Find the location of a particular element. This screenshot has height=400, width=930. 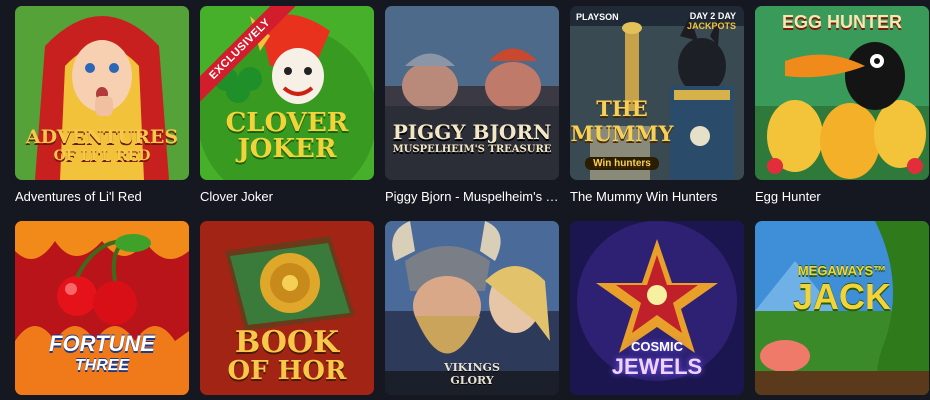

game-card-cosmic-jewels: COSMIC JEWELS is located at coordinates (657, 308).